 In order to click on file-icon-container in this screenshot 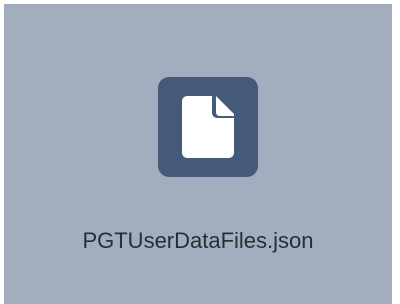, I will do `click(208, 127)`.